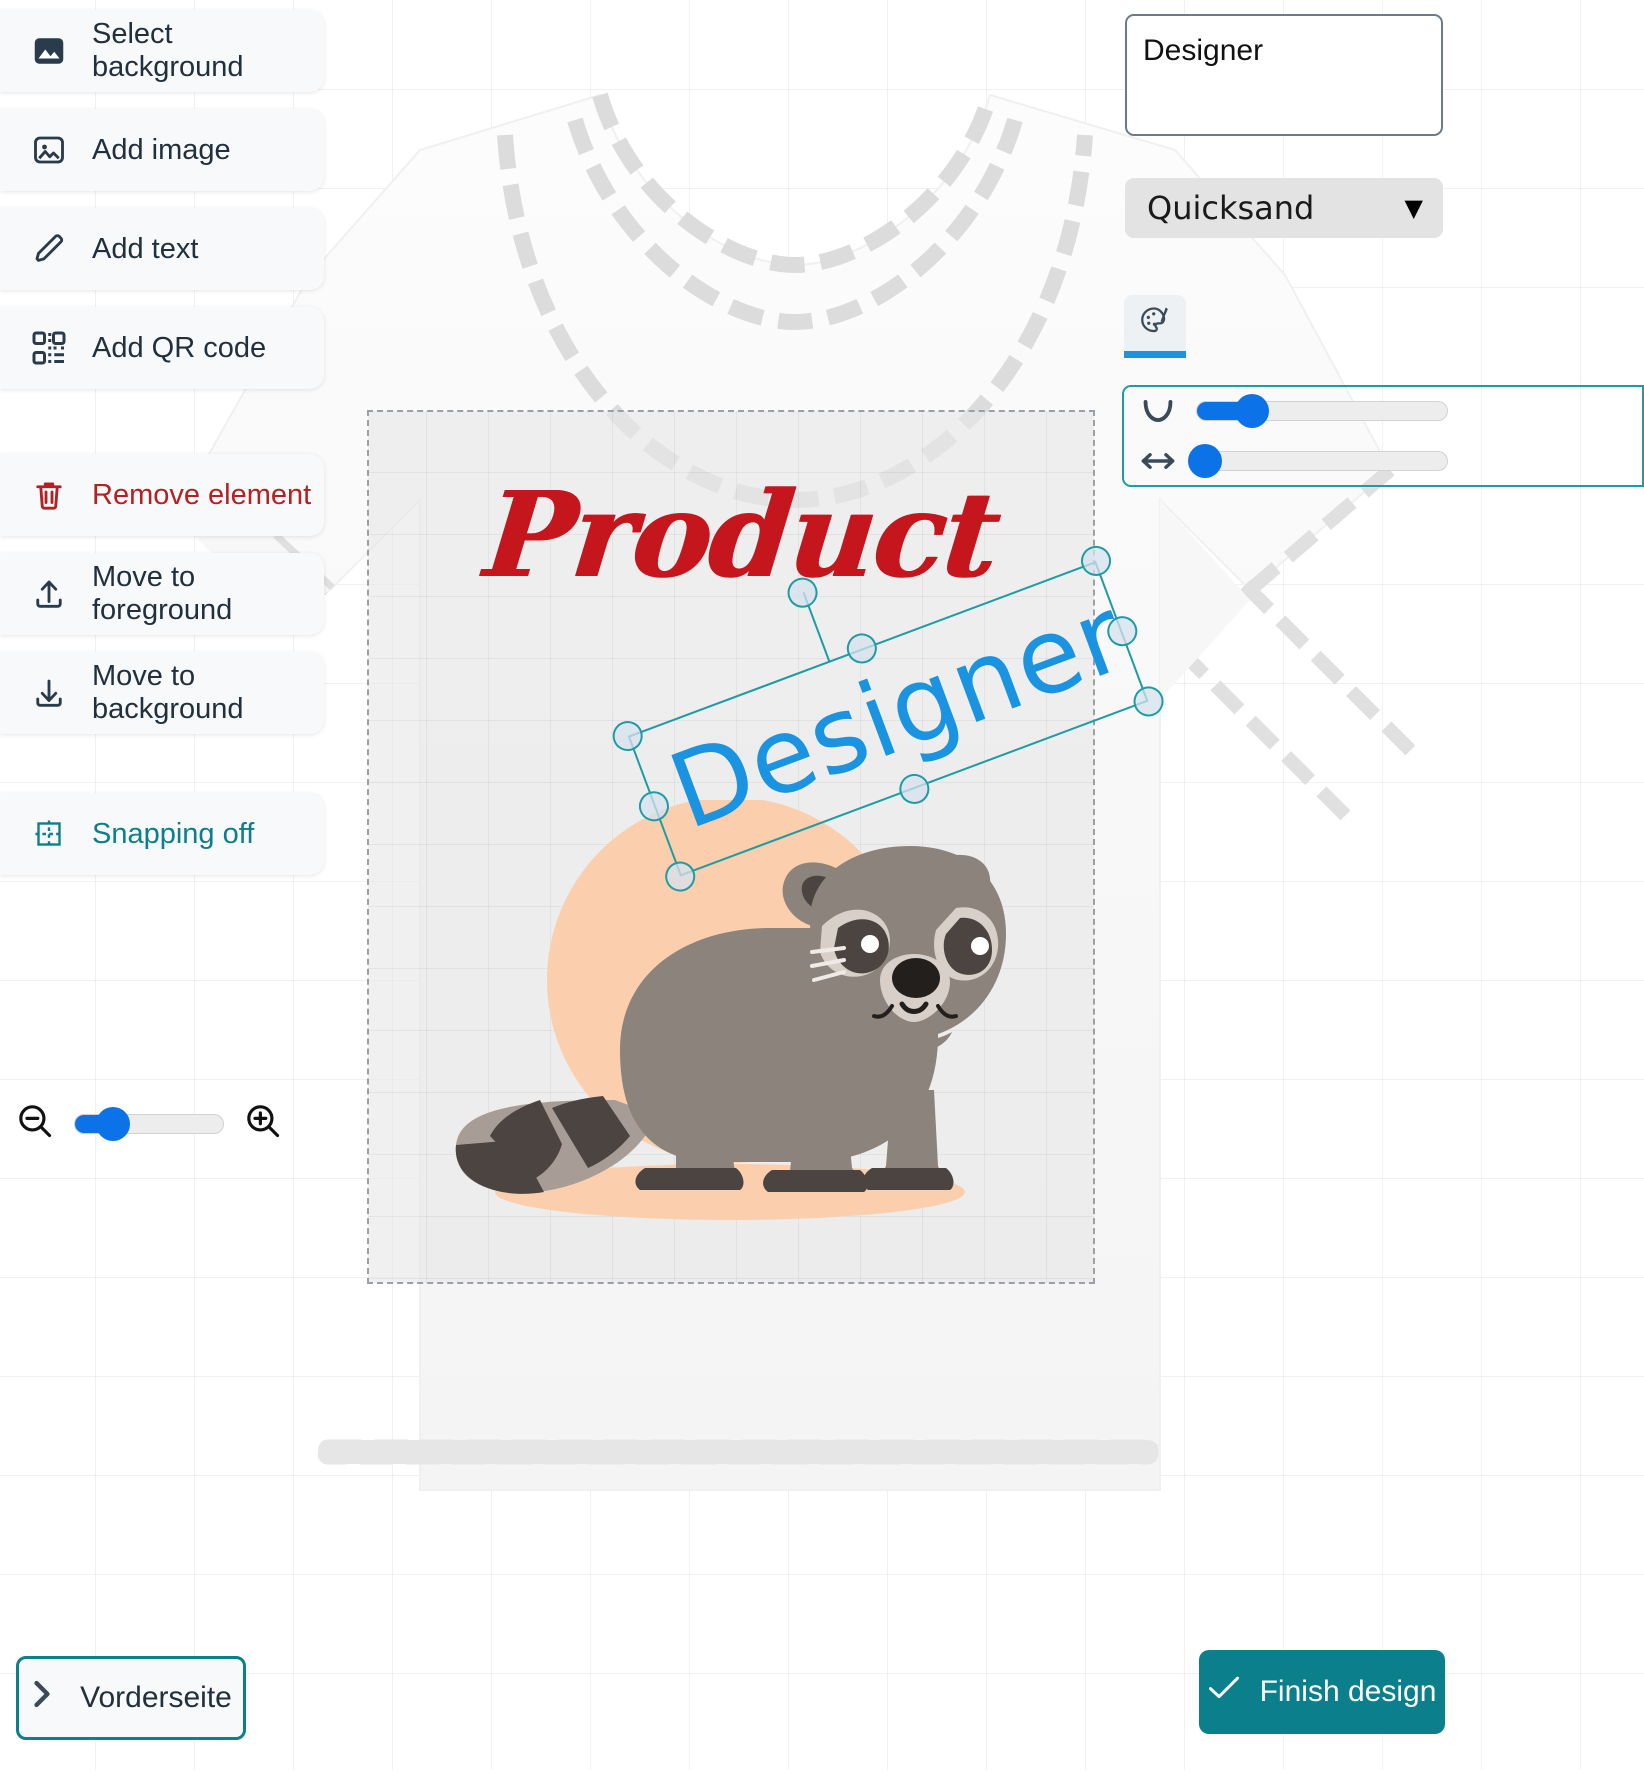 This screenshot has height=1775, width=1644. What do you see at coordinates (49, 51) in the screenshot?
I see `image-mountain-icon` at bounding box center [49, 51].